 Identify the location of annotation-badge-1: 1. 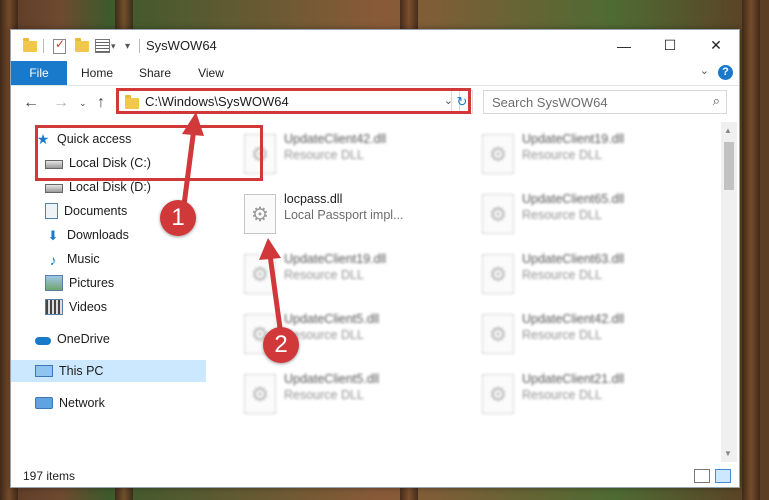
(178, 218).